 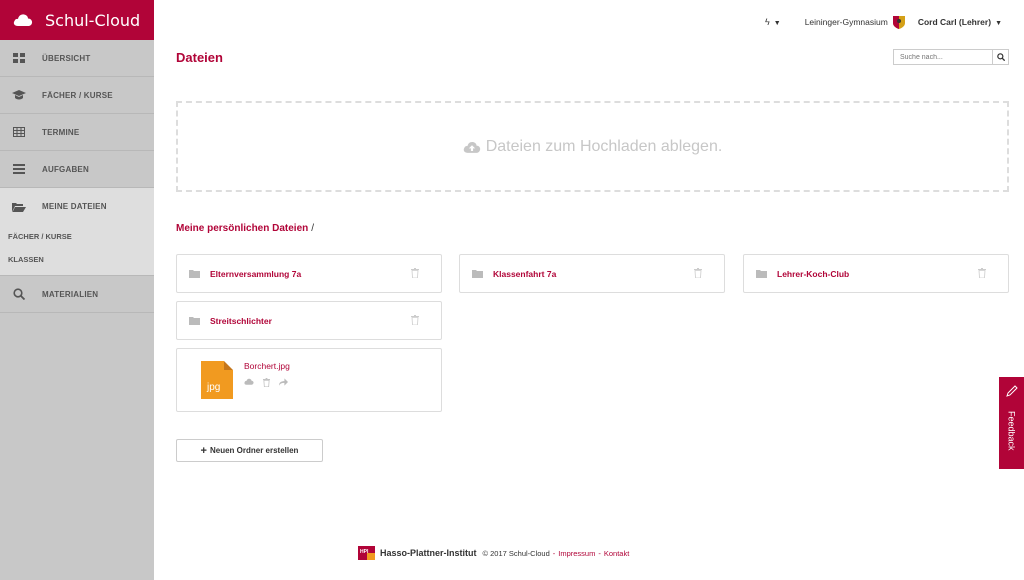 I want to click on quick-actions-dropdown: ϟ ▼, so click(x=773, y=22).